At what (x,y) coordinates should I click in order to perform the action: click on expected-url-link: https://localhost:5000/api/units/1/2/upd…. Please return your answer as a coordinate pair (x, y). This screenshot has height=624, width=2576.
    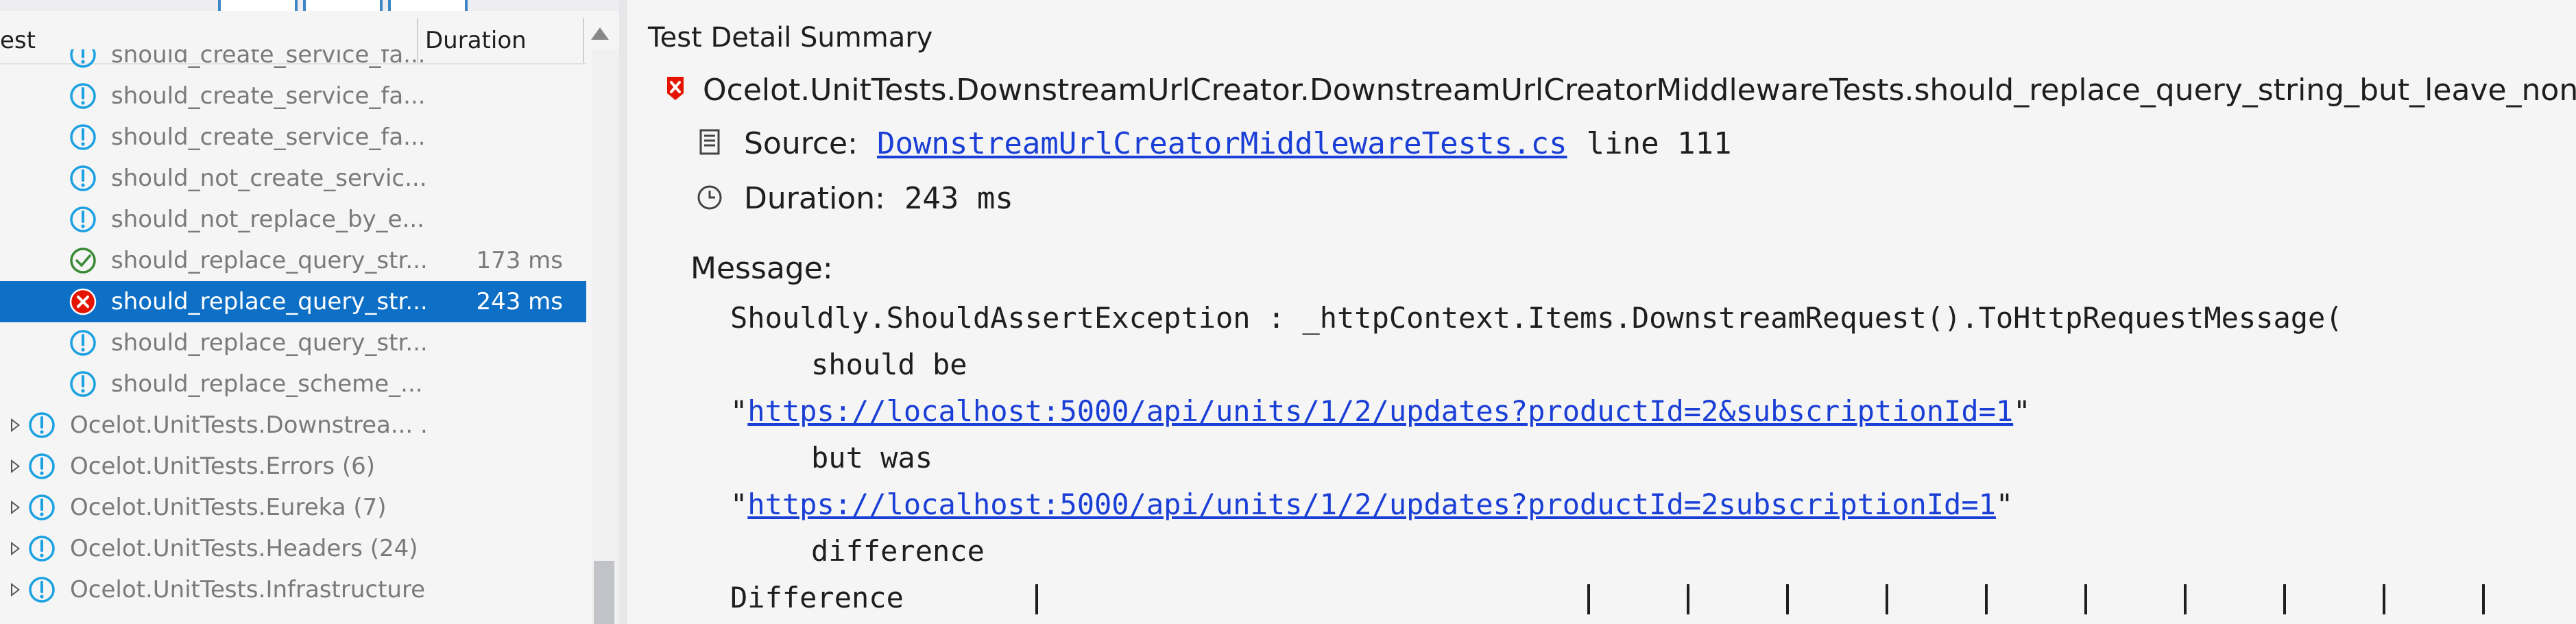
    Looking at the image, I should click on (1380, 411).